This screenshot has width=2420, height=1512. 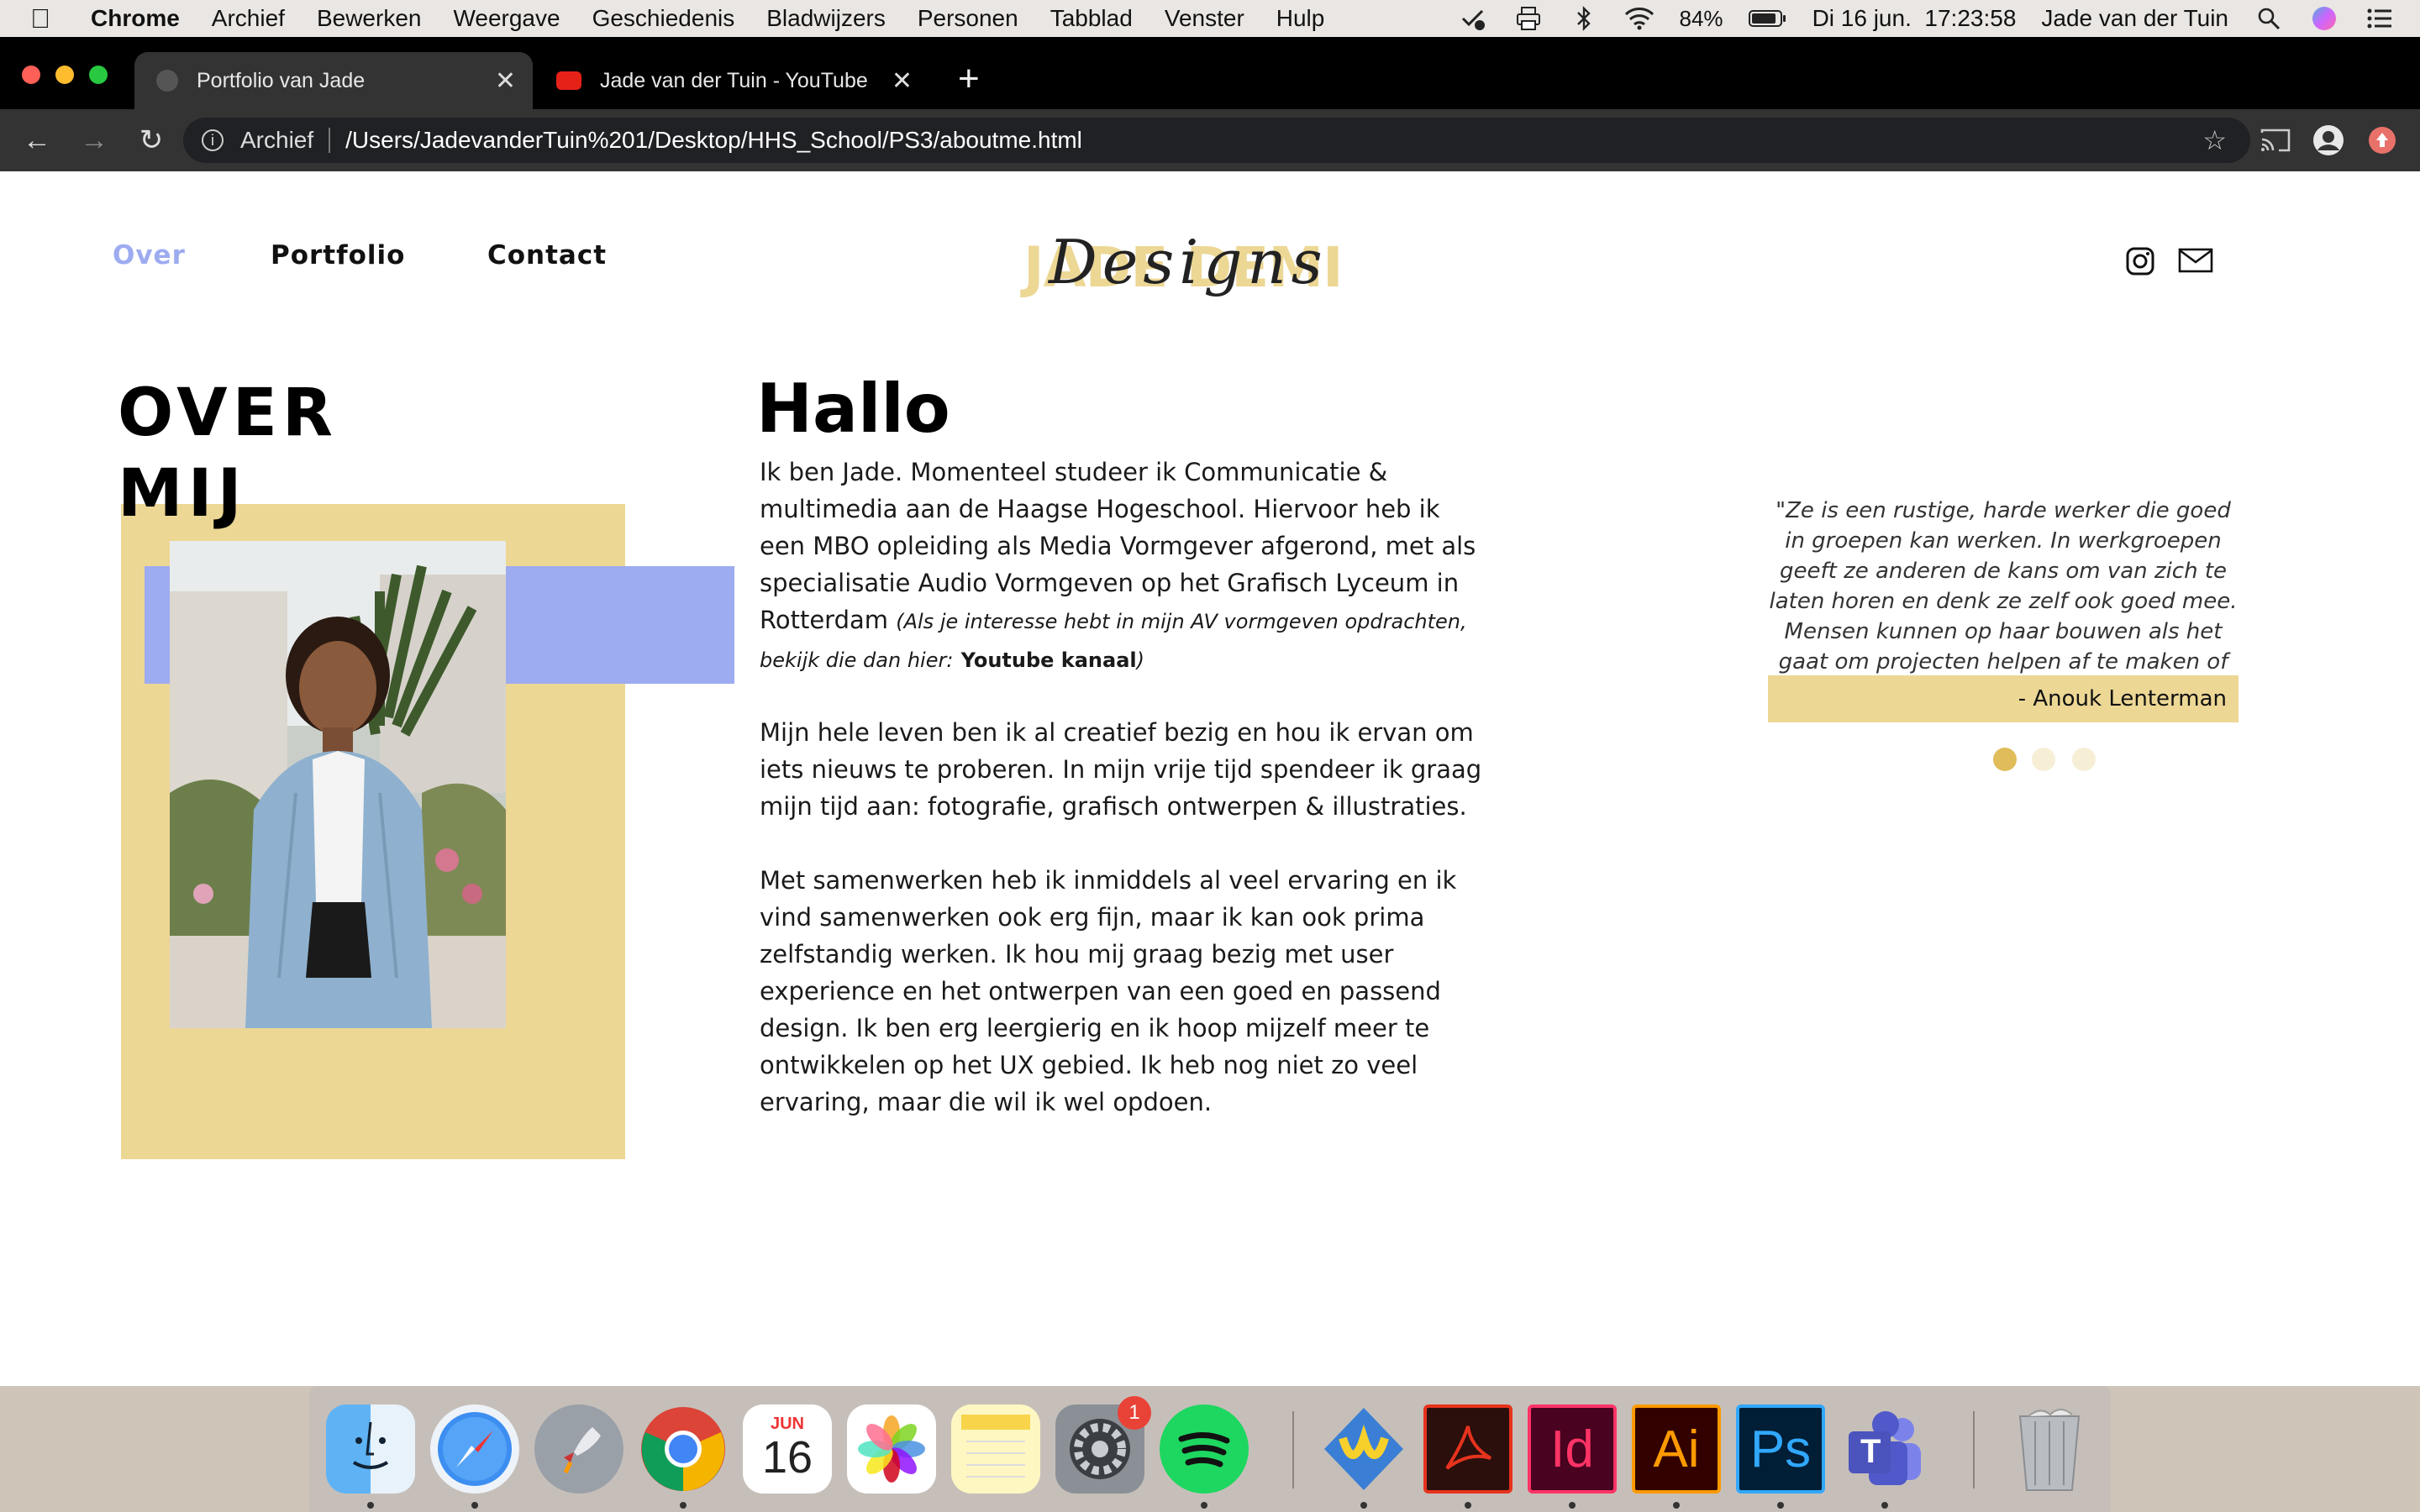 I want to click on photoshop-icon: Ps, so click(x=1781, y=1449).